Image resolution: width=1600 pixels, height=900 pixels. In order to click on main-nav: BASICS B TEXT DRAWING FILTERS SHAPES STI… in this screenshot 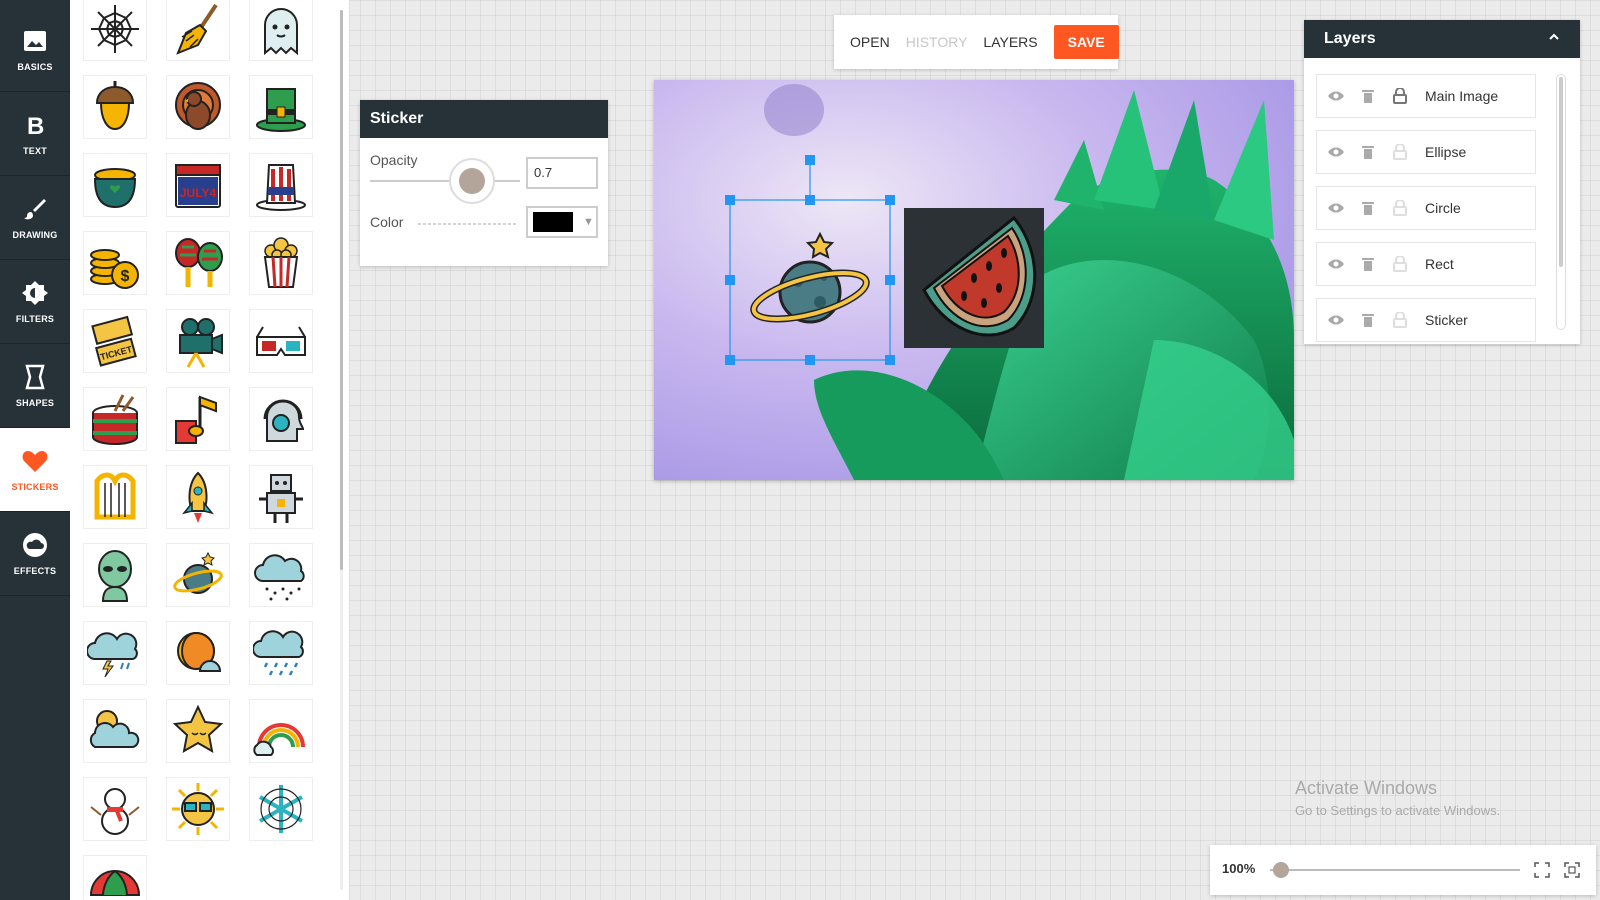, I will do `click(35, 450)`.